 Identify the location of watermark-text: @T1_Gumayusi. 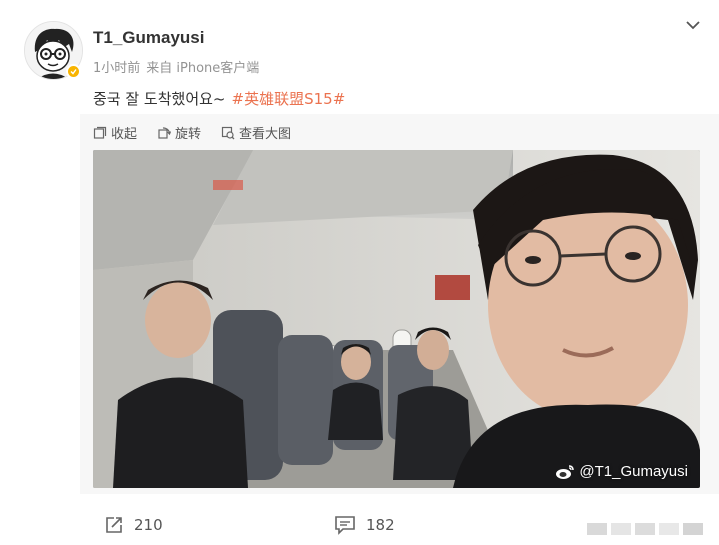
(633, 471).